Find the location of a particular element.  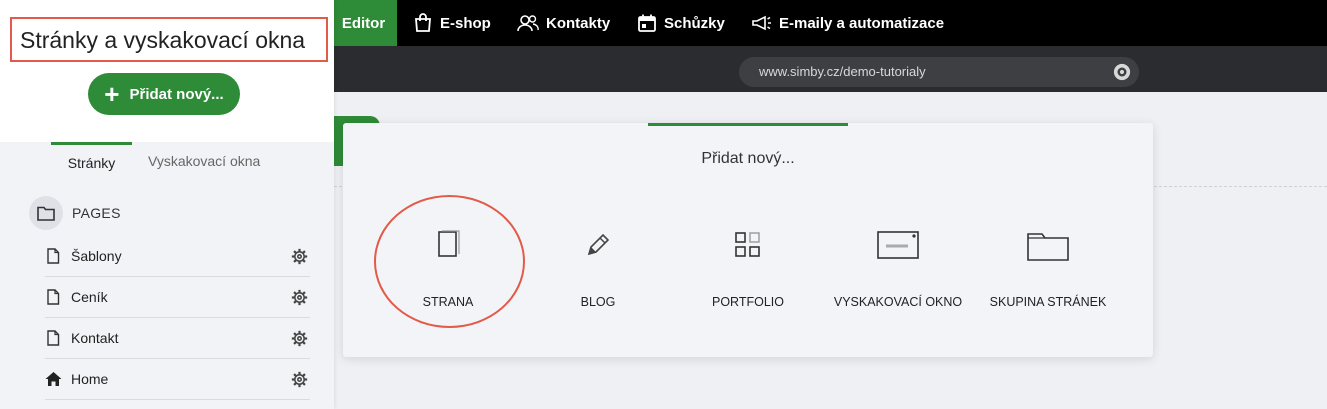

page-row-kontakt: Kontakt is located at coordinates (177, 338).